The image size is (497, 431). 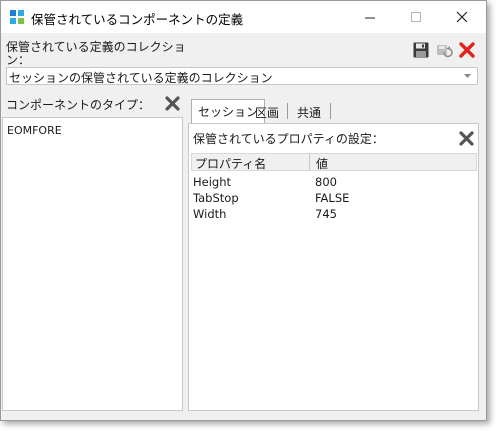 What do you see at coordinates (322, 163) in the screenshot?
I see `column-header-value: 値` at bounding box center [322, 163].